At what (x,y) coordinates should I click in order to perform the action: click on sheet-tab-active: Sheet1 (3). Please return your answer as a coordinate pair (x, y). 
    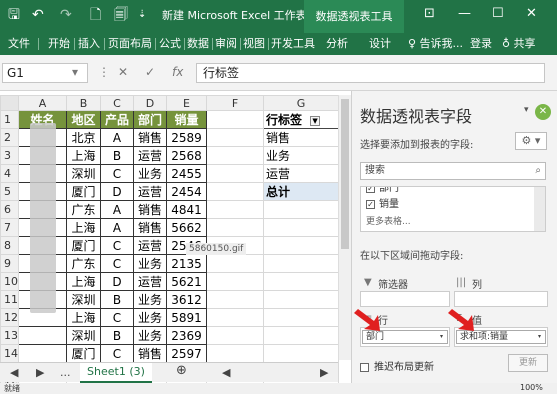
    Looking at the image, I should click on (116, 373).